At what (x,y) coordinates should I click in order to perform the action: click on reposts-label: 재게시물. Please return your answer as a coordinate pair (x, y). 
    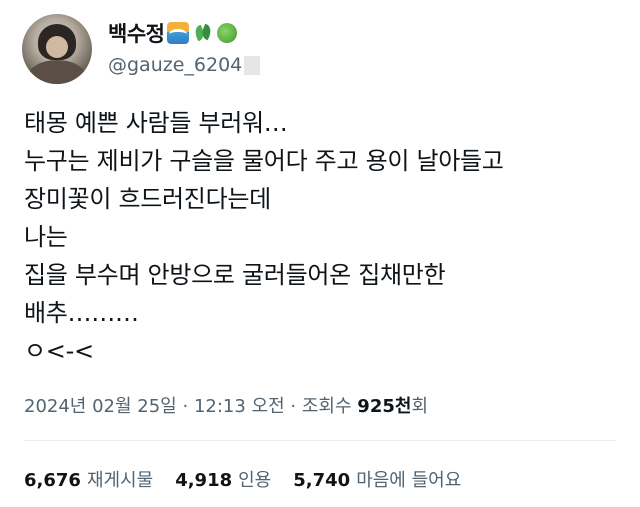
    Looking at the image, I should click on (120, 480).